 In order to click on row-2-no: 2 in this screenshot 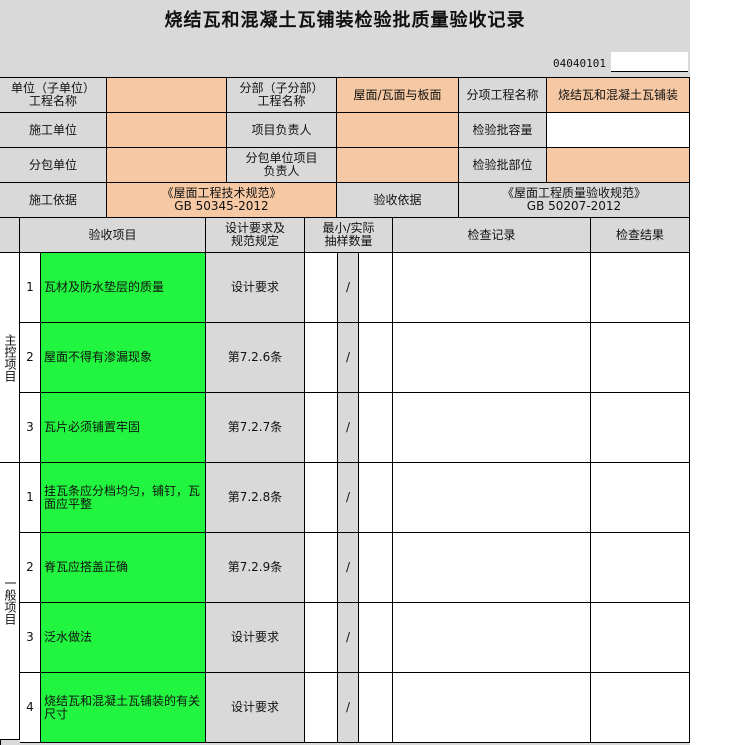, I will do `click(30, 358)`.